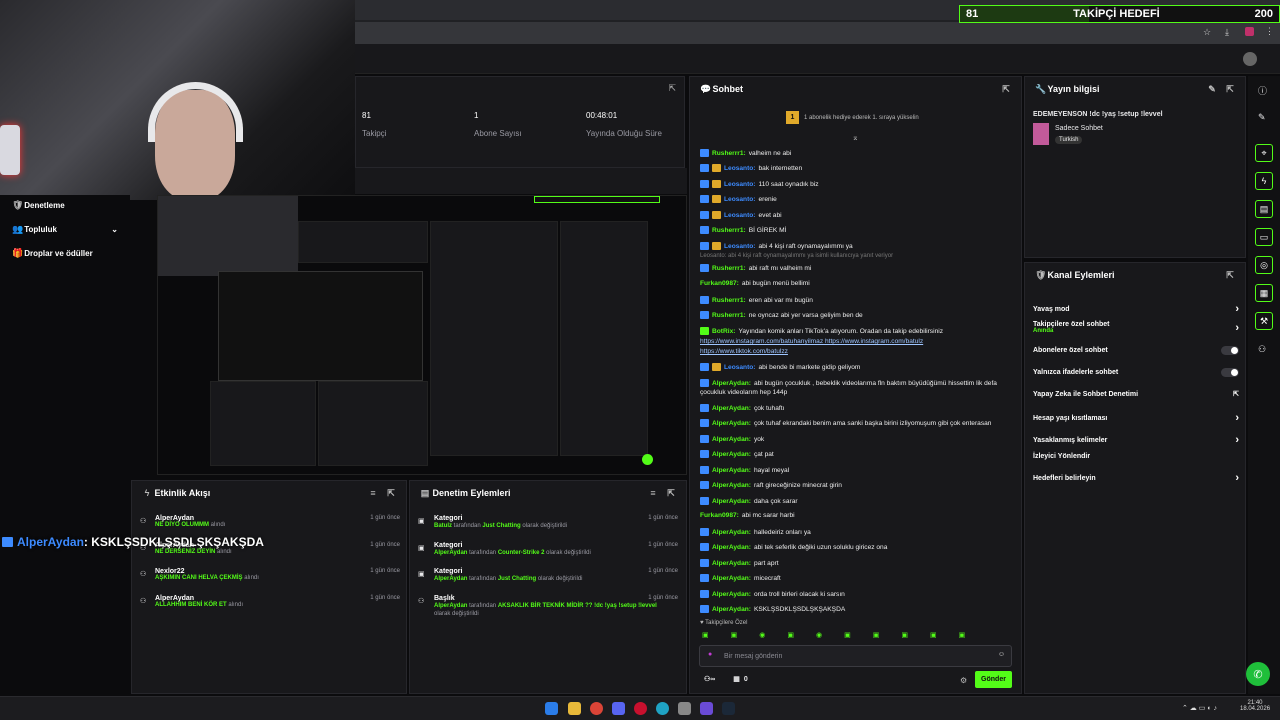  What do you see at coordinates (1230, 372) in the screenshot?
I see `toggle-switch` at bounding box center [1230, 372].